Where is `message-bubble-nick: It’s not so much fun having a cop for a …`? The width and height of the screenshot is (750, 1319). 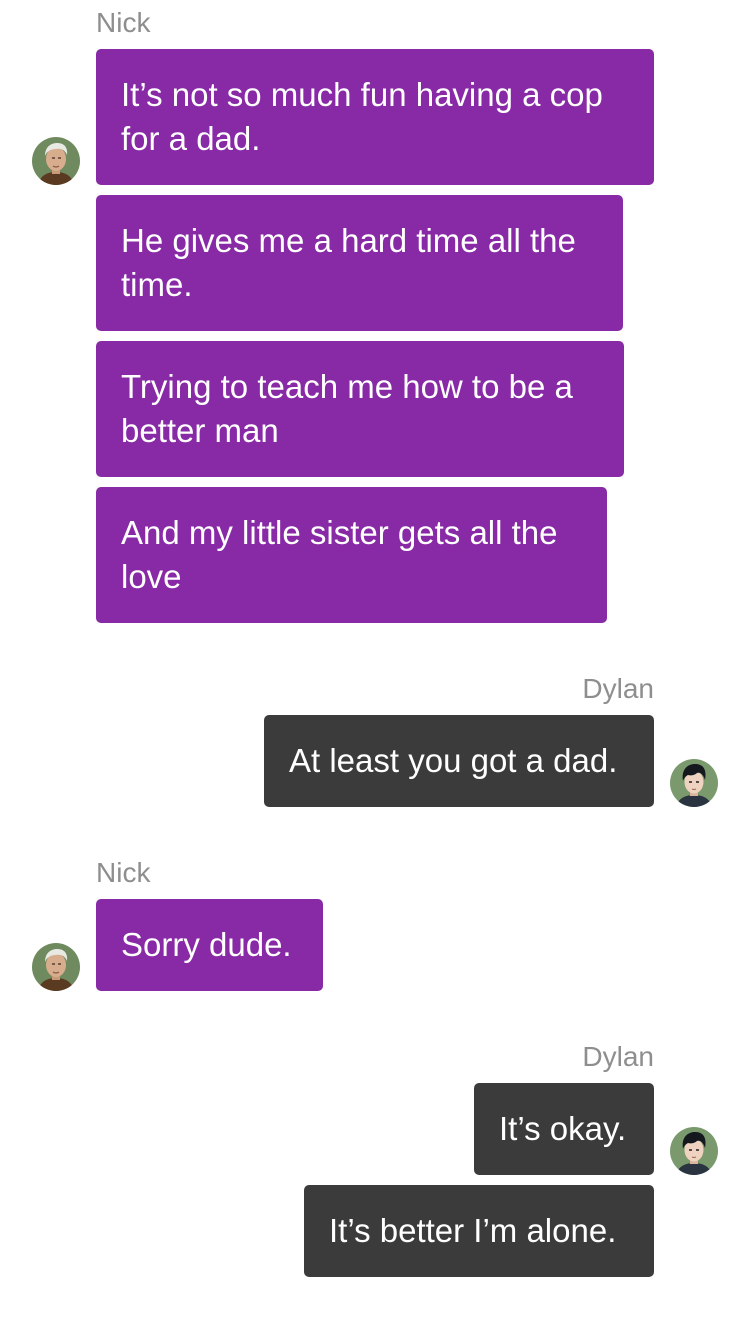 message-bubble-nick: It’s not so much fun having a cop for a … is located at coordinates (375, 117).